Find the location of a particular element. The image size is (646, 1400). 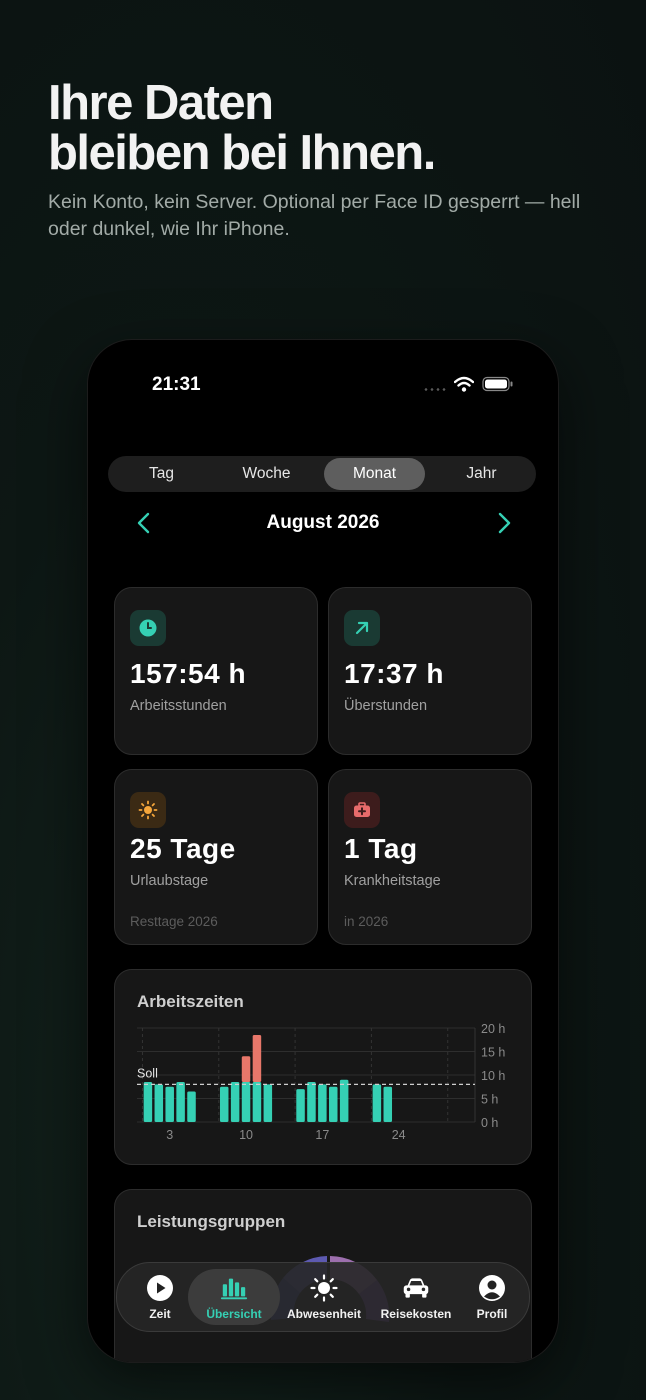

work-hours-label: Arbeitsstunden is located at coordinates (178, 706).